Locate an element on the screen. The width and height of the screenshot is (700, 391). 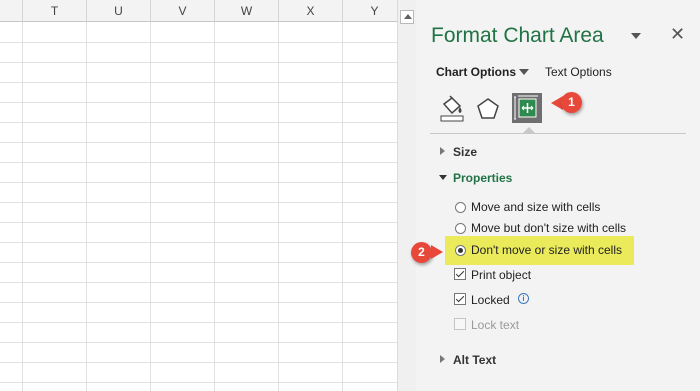
tab-divider is located at coordinates (558, 133).